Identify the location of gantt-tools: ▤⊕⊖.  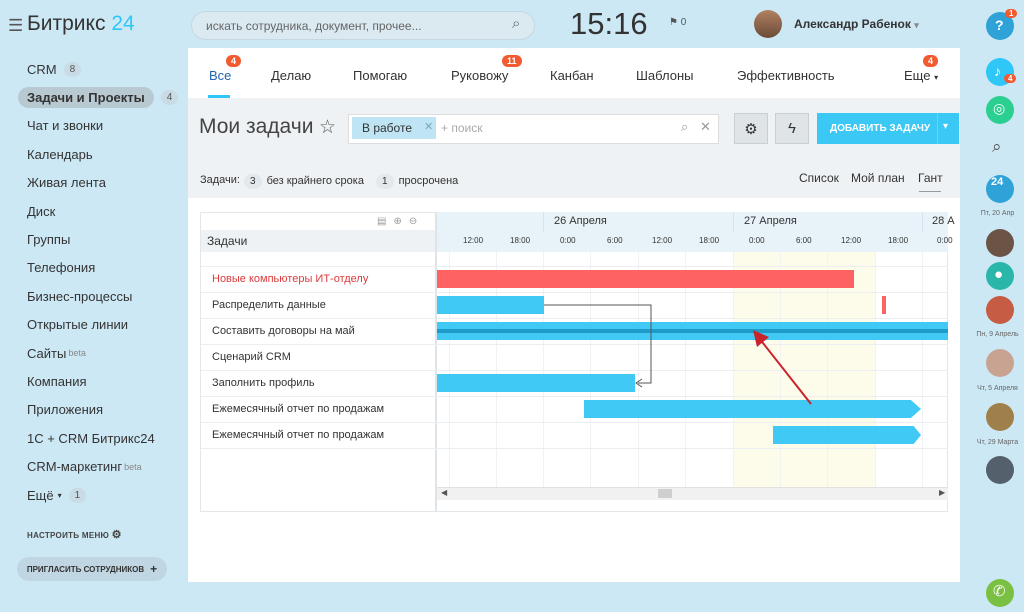
(400, 221).